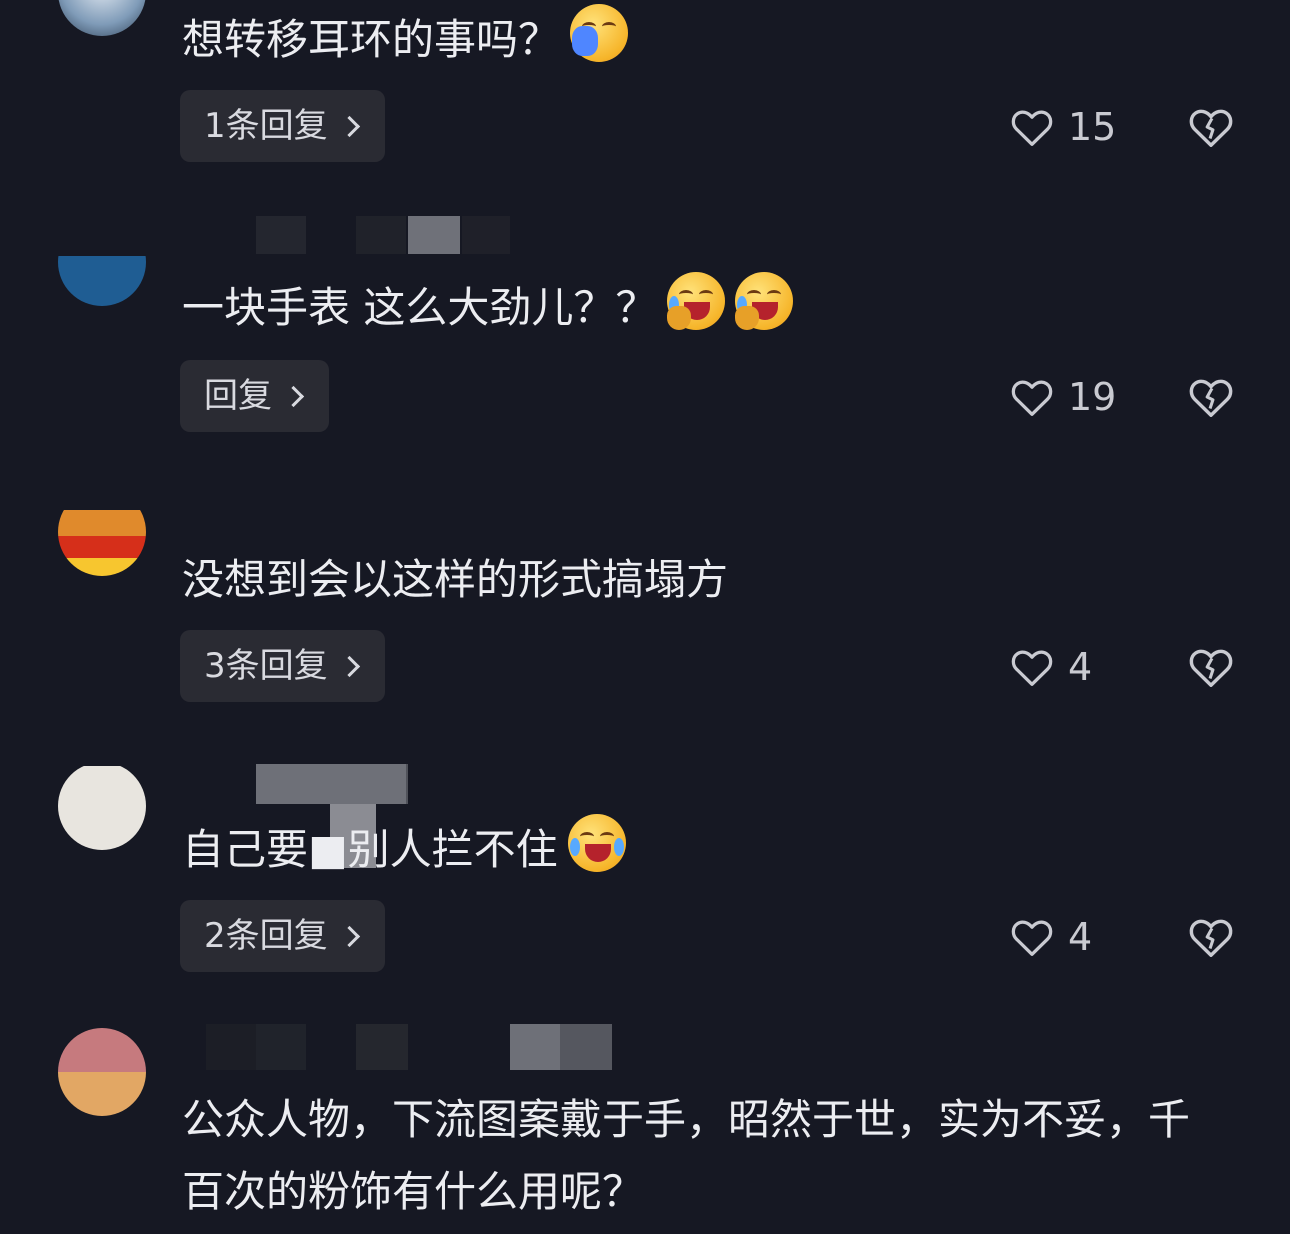  Describe the element at coordinates (266, 936) in the screenshot. I see `reply-count-label: 2条回复` at that location.